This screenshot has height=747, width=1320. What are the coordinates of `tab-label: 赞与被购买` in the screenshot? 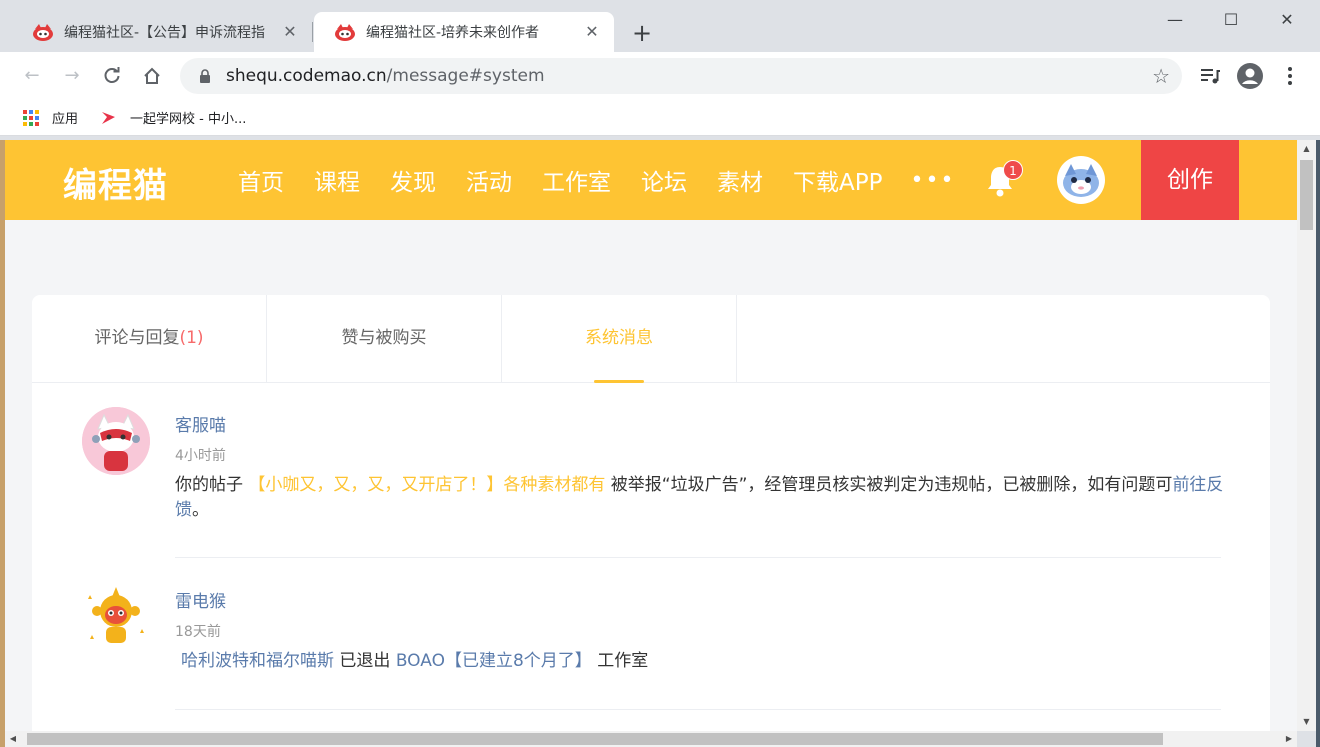 It's located at (384, 338).